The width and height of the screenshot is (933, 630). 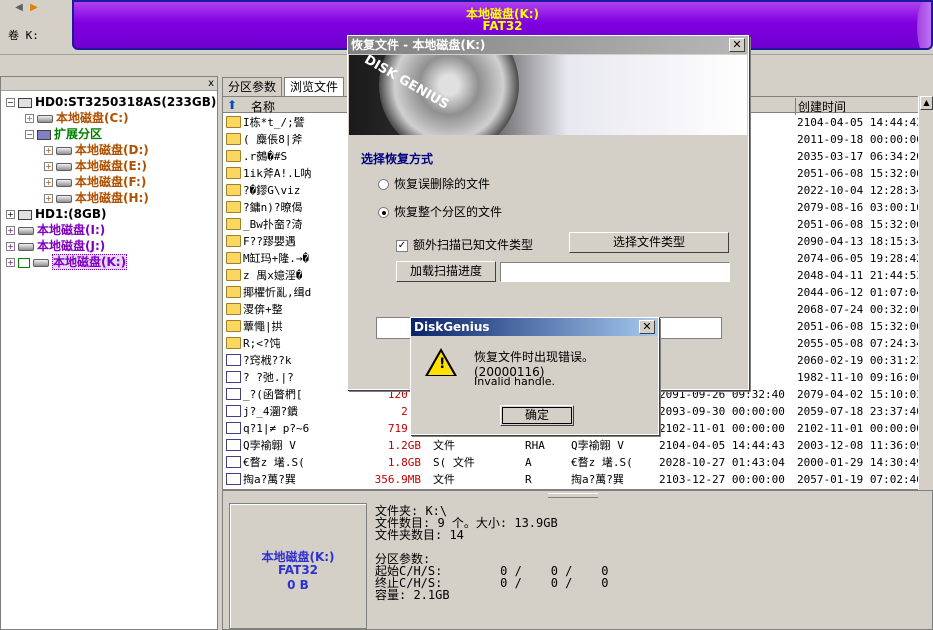 What do you see at coordinates (925, 293) in the screenshot?
I see `file-list-scrollbar: ▲` at bounding box center [925, 293].